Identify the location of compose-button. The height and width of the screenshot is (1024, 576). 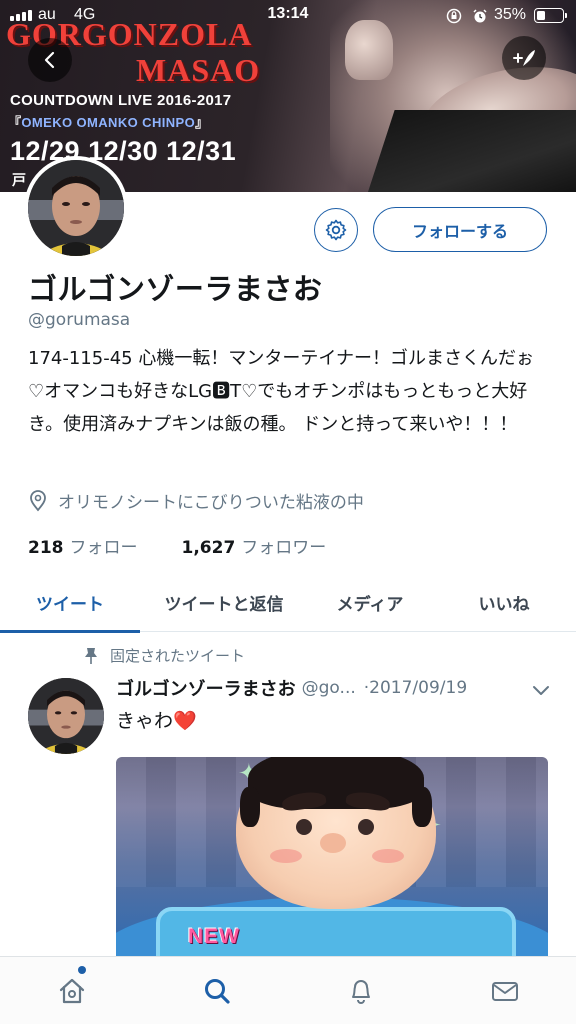
(524, 58).